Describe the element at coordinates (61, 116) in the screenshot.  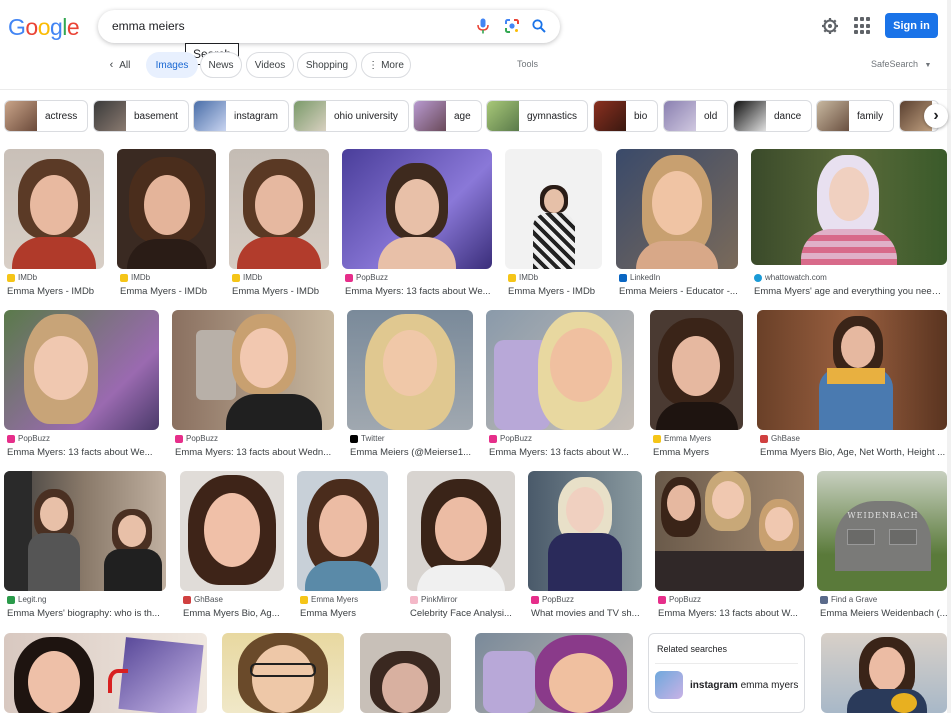
I see `chip-label: actress` at that location.